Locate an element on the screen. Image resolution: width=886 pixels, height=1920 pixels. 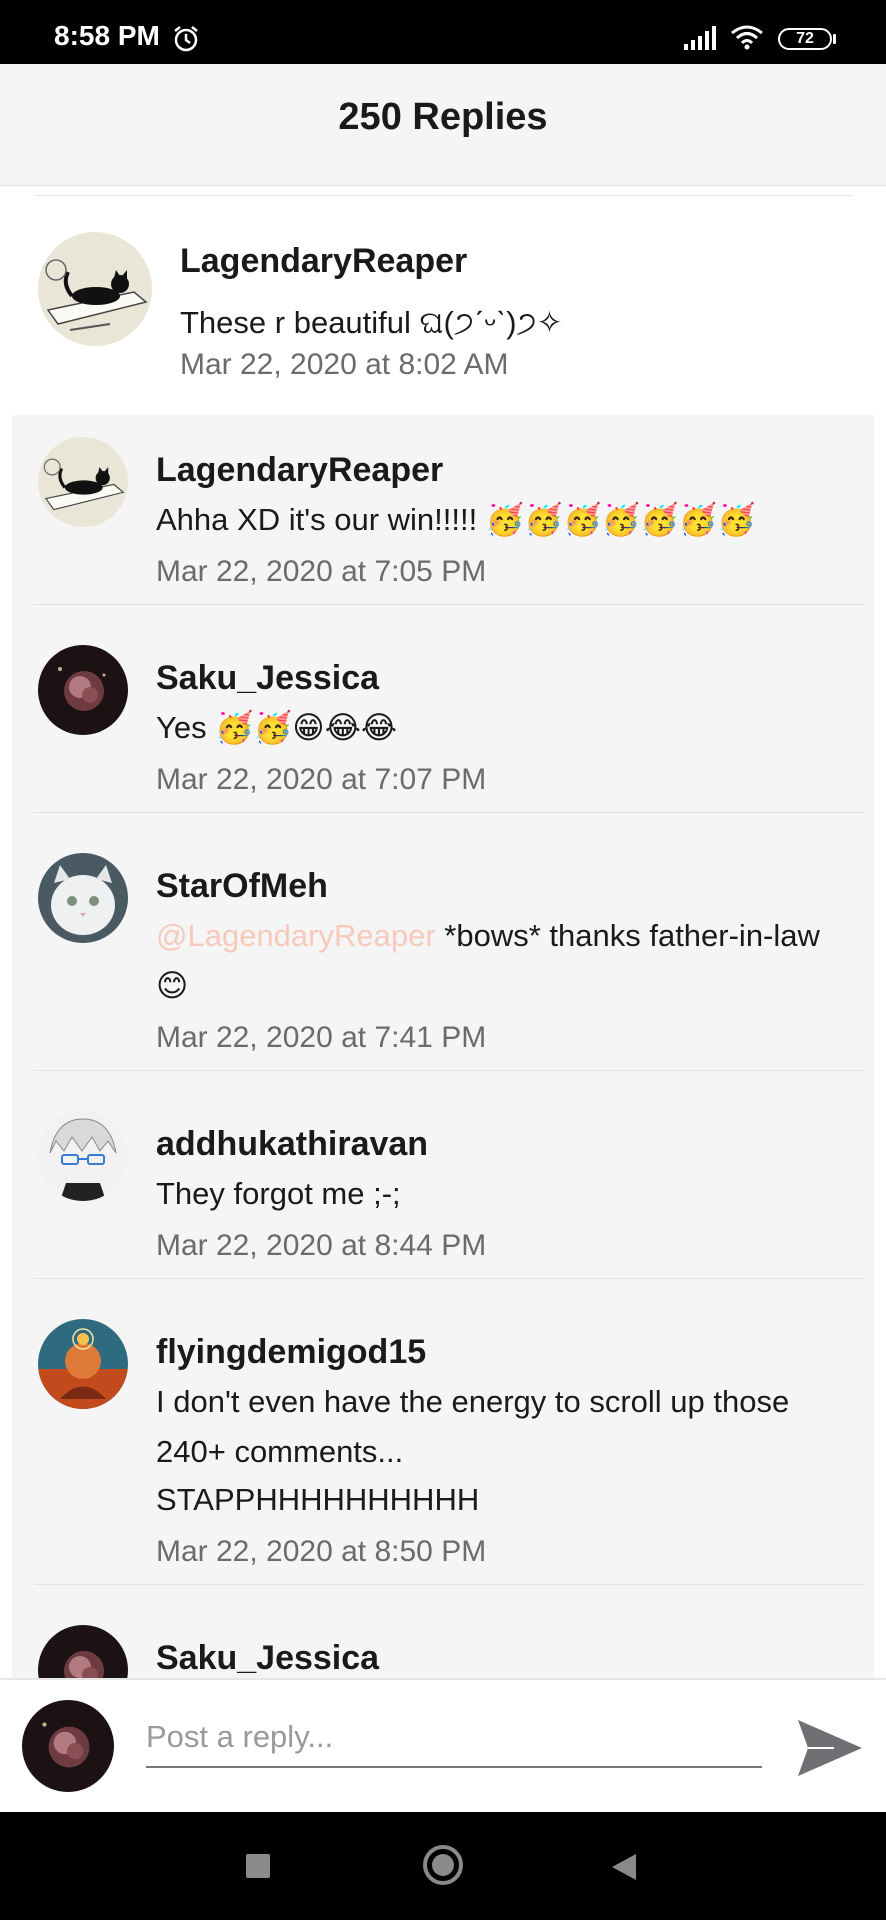
system-nav-bar is located at coordinates (443, 1866).